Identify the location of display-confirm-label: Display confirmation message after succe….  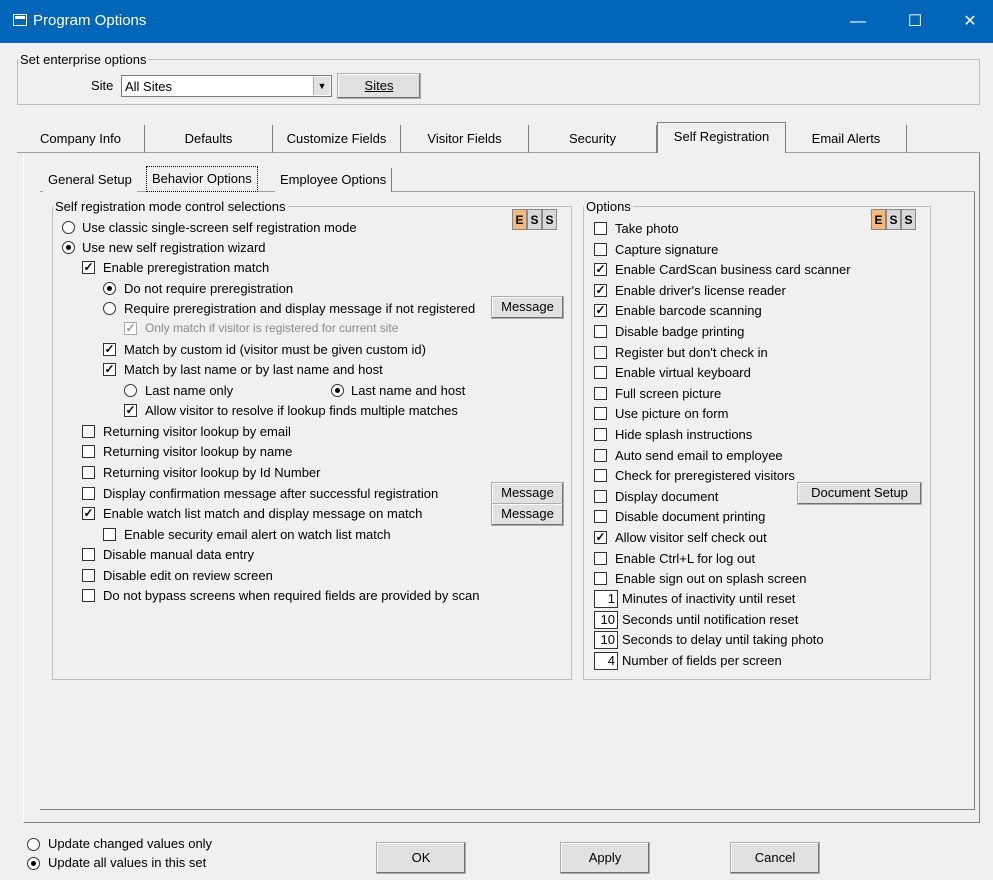
(271, 493).